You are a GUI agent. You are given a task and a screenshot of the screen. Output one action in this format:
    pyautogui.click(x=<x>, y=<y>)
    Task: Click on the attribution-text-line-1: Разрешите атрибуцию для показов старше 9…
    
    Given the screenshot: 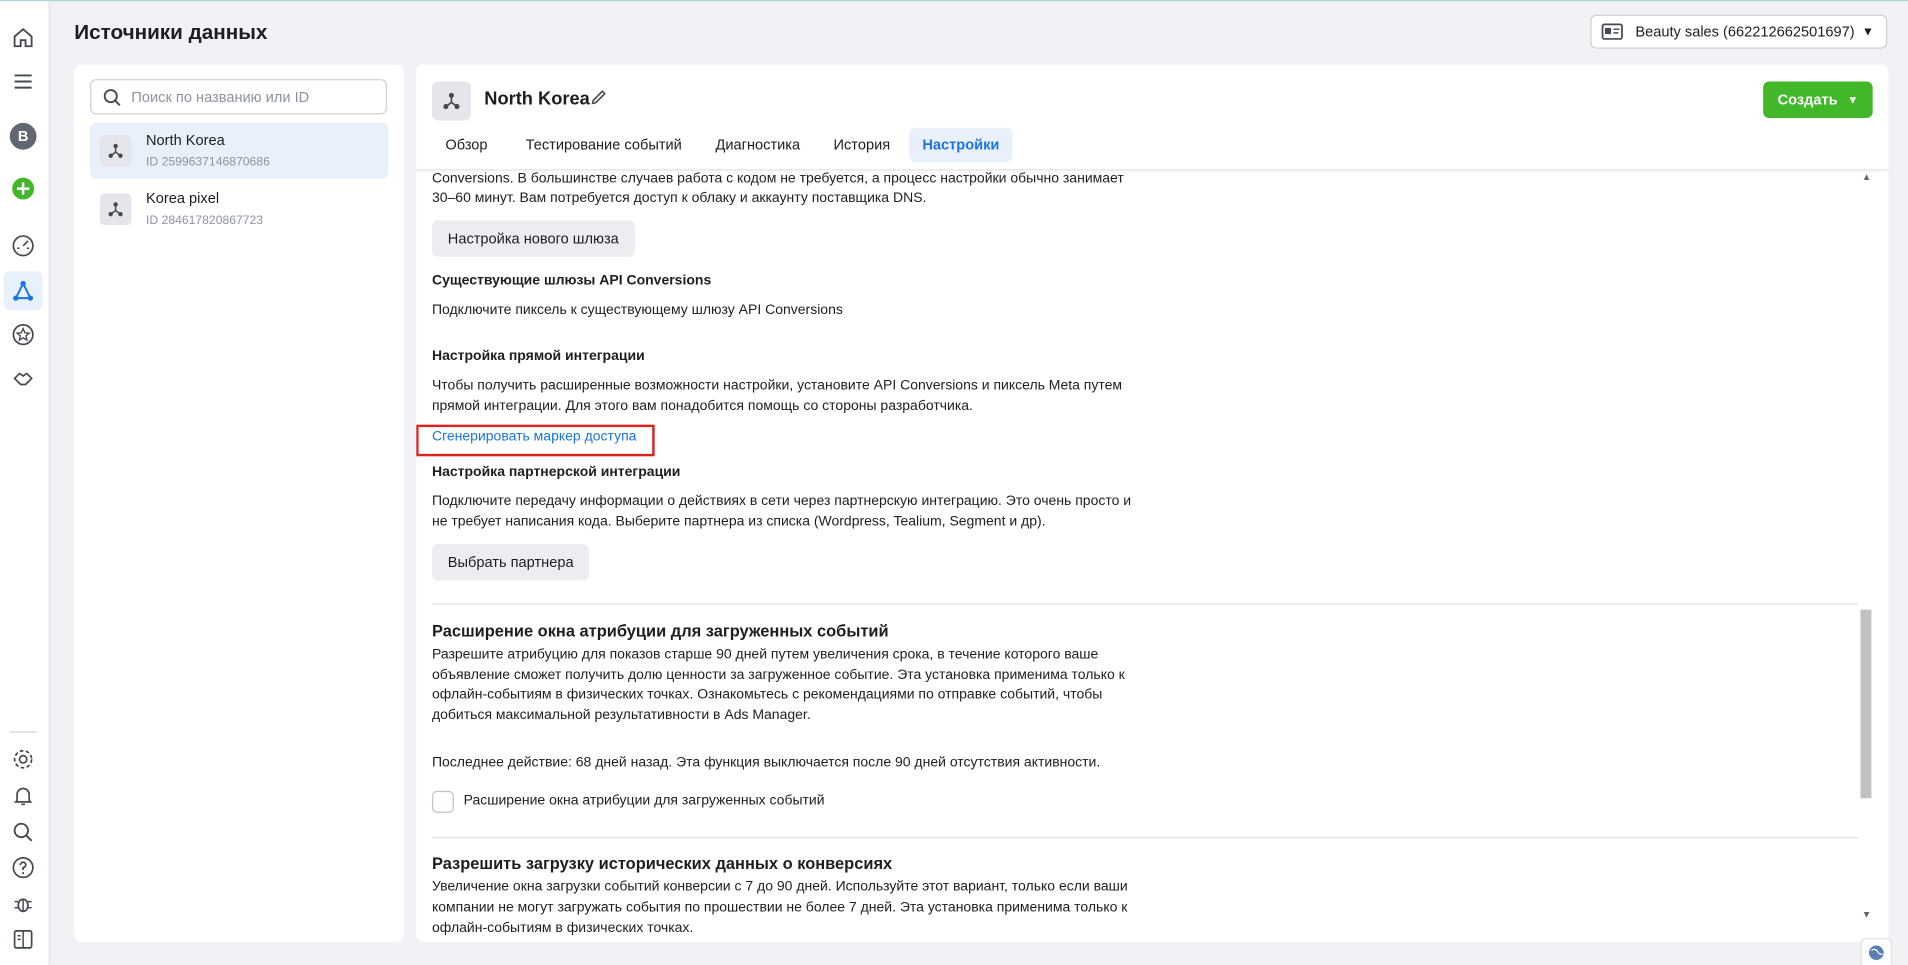 What is the action you would take?
    pyautogui.click(x=765, y=654)
    